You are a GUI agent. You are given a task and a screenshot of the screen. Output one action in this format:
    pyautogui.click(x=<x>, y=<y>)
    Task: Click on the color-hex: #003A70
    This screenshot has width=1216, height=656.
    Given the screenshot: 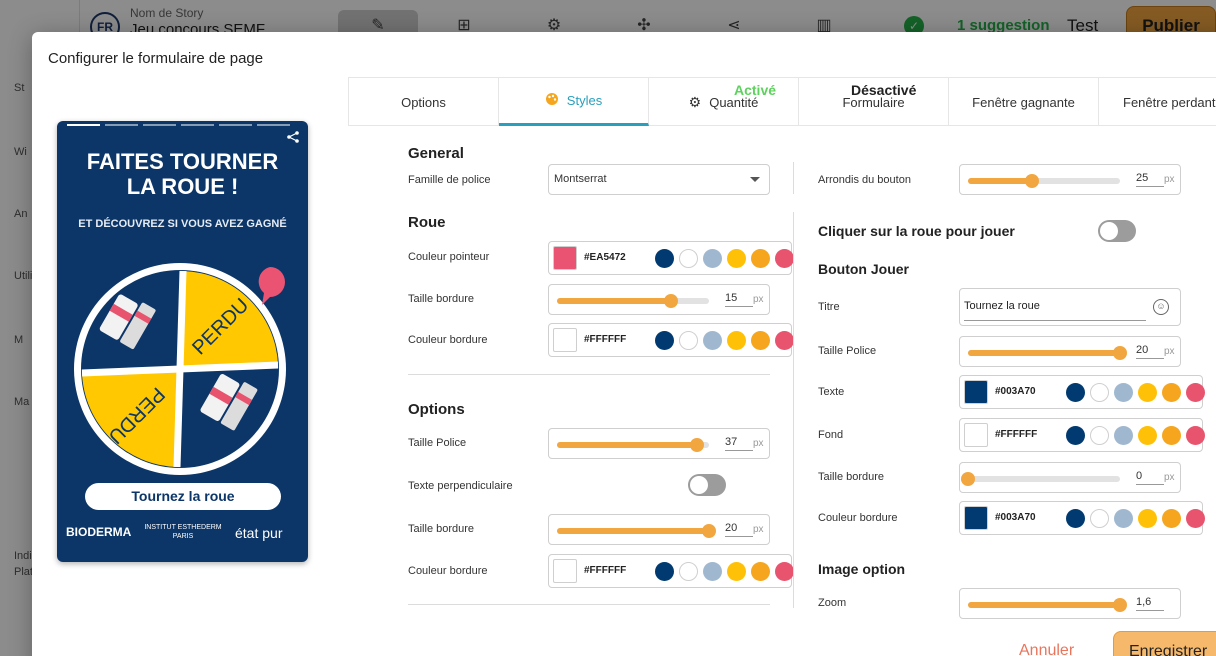 What is the action you would take?
    pyautogui.click(x=1015, y=517)
    